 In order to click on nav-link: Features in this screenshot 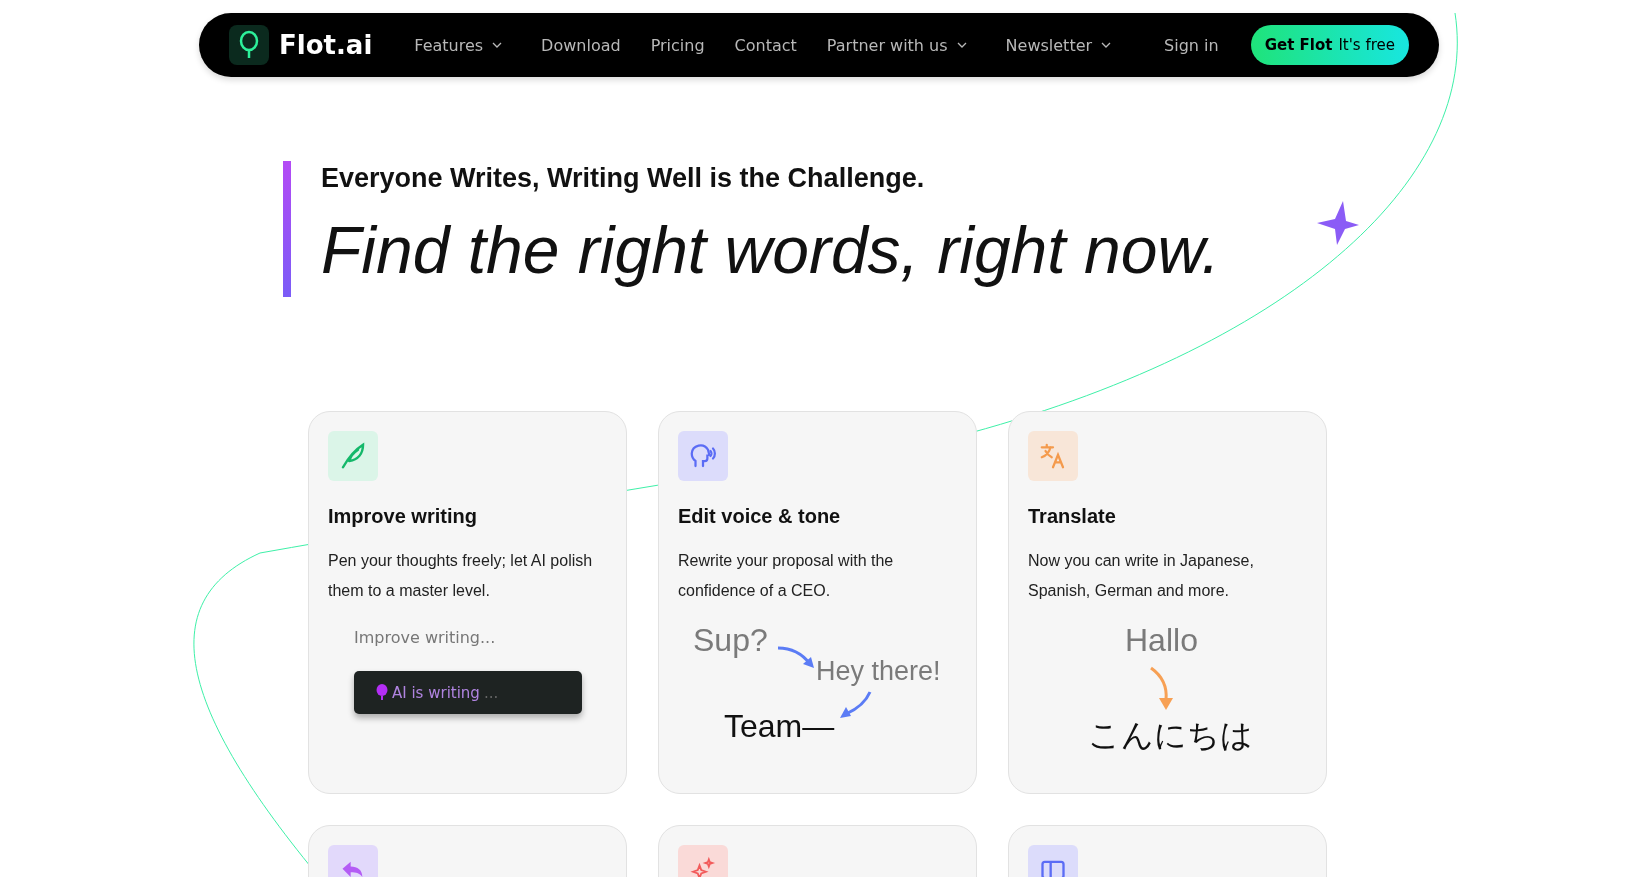, I will do `click(459, 45)`.